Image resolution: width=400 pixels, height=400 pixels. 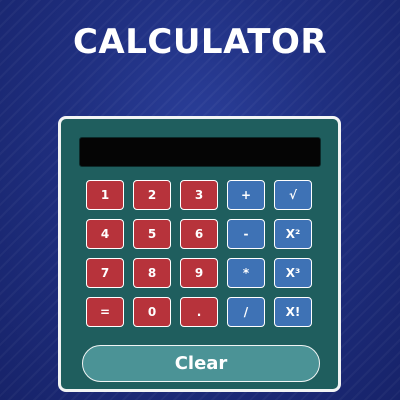 What do you see at coordinates (246, 195) in the screenshot?
I see `key-plus: +` at bounding box center [246, 195].